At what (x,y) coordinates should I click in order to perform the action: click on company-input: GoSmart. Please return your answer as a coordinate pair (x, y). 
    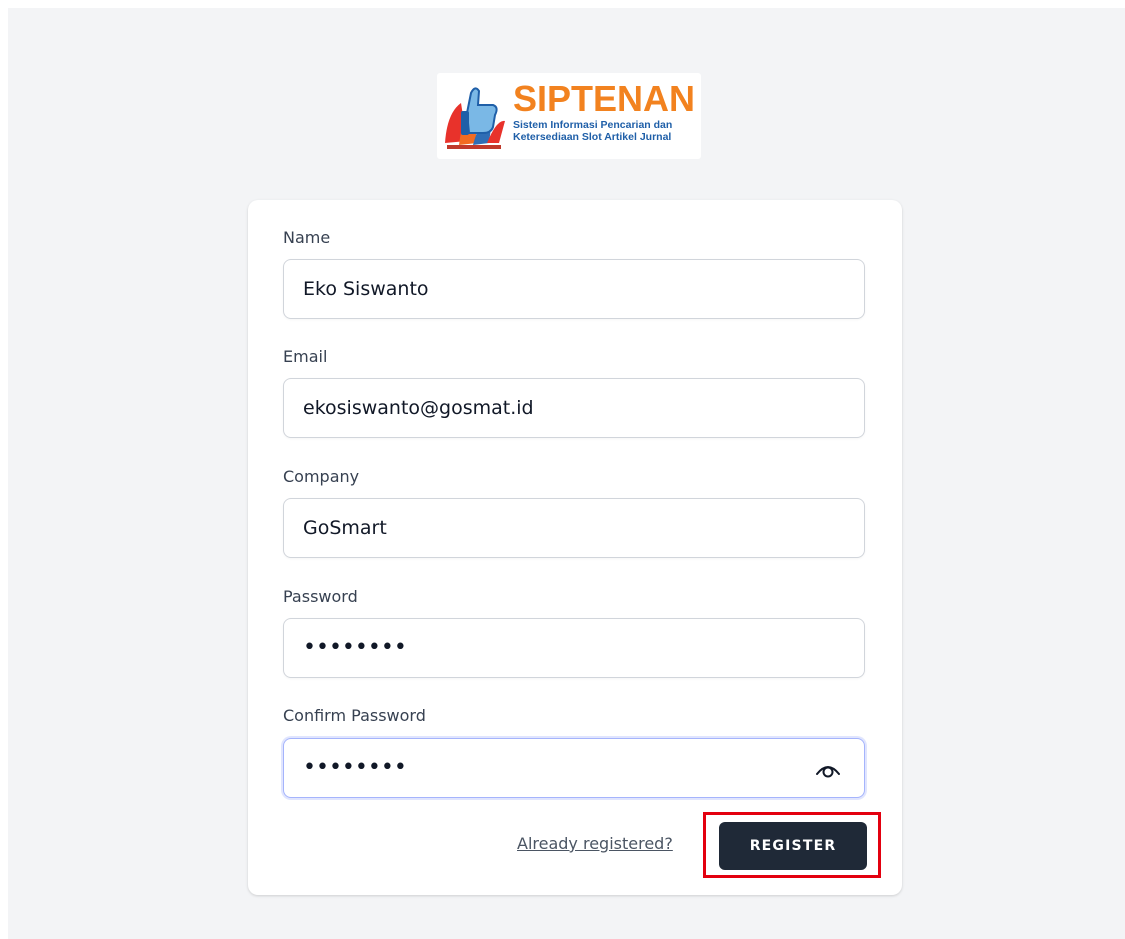
    Looking at the image, I should click on (574, 528).